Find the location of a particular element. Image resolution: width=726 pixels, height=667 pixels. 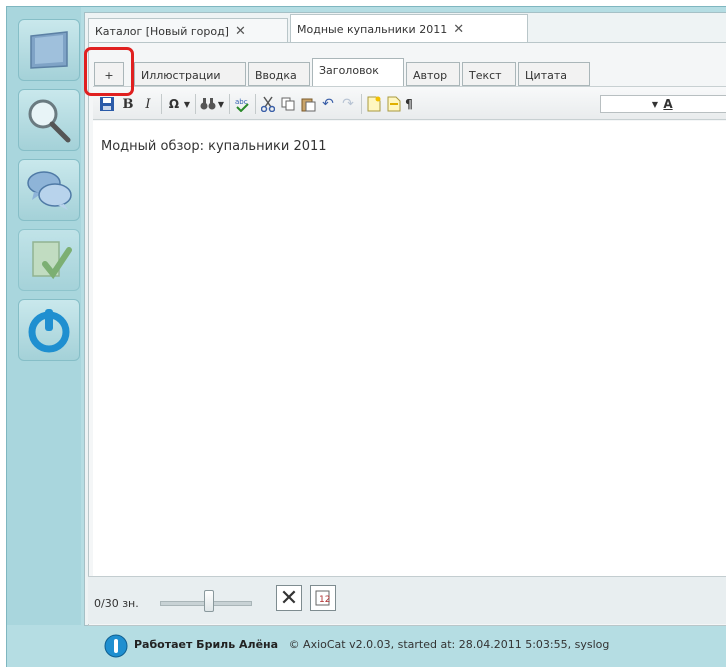

folder-icon is located at coordinates (49, 50).